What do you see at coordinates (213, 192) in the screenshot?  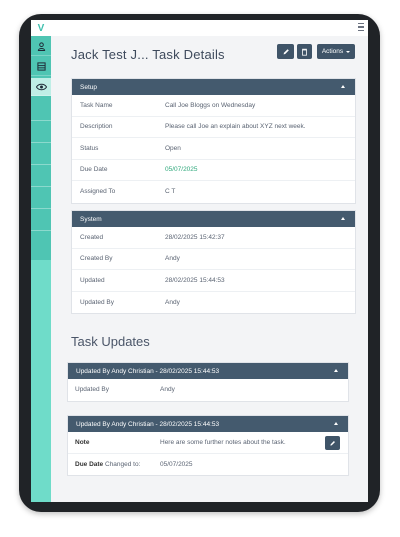 I see `detail-row: Assigned To C T` at bounding box center [213, 192].